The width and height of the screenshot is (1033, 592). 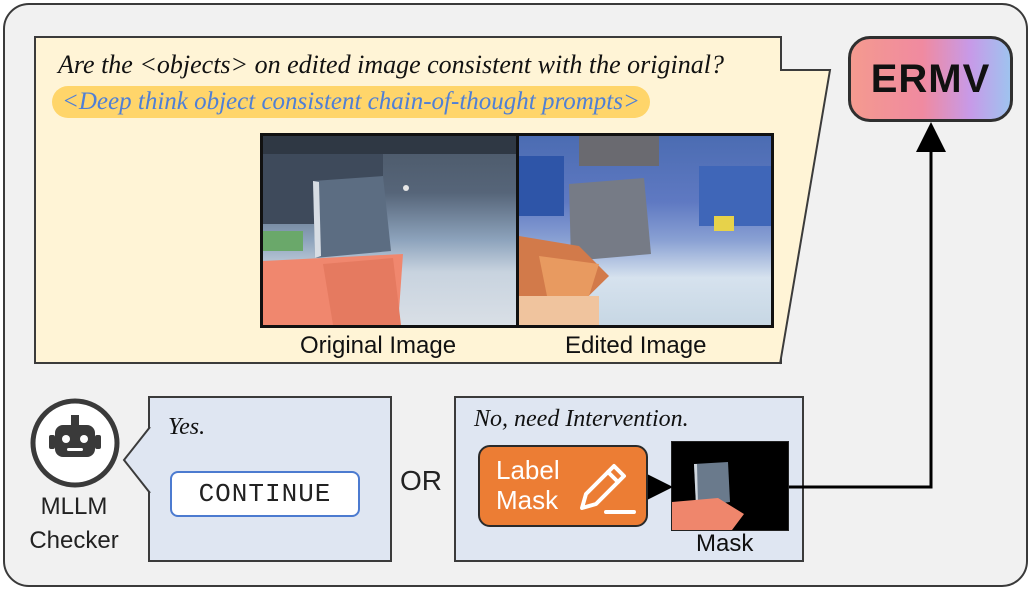 I want to click on arrow-mask-to-ermv, so click(x=867, y=305).